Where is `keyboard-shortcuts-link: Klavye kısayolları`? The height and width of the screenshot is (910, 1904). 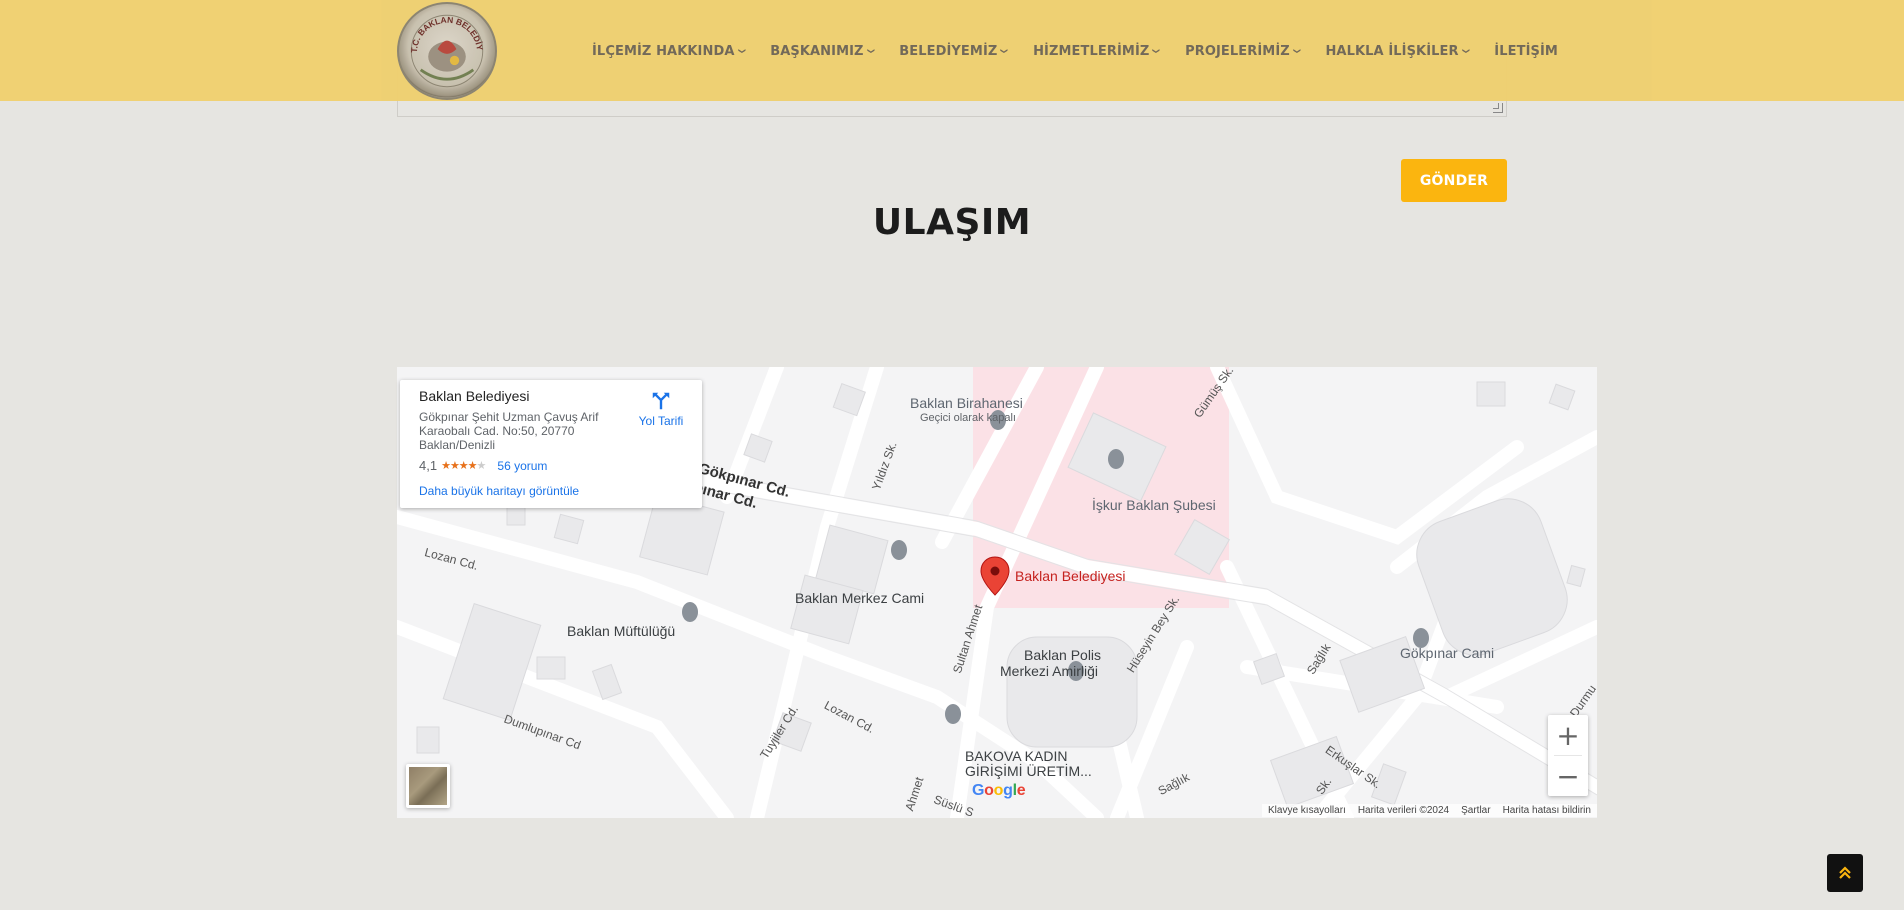
keyboard-shortcuts-link: Klavye kısayolları is located at coordinates (1307, 810).